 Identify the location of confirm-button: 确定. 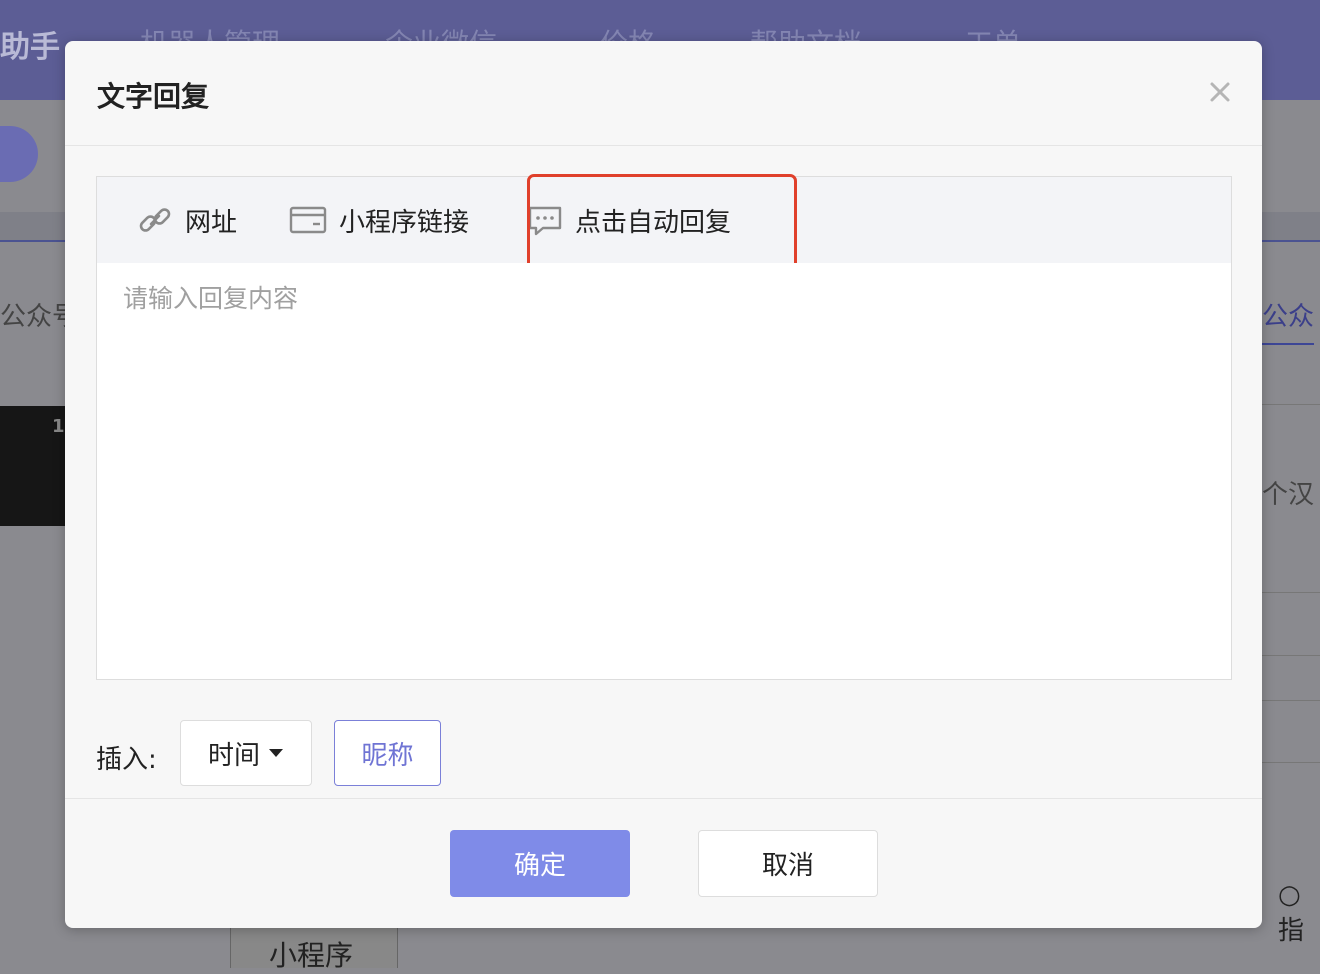
(540, 863).